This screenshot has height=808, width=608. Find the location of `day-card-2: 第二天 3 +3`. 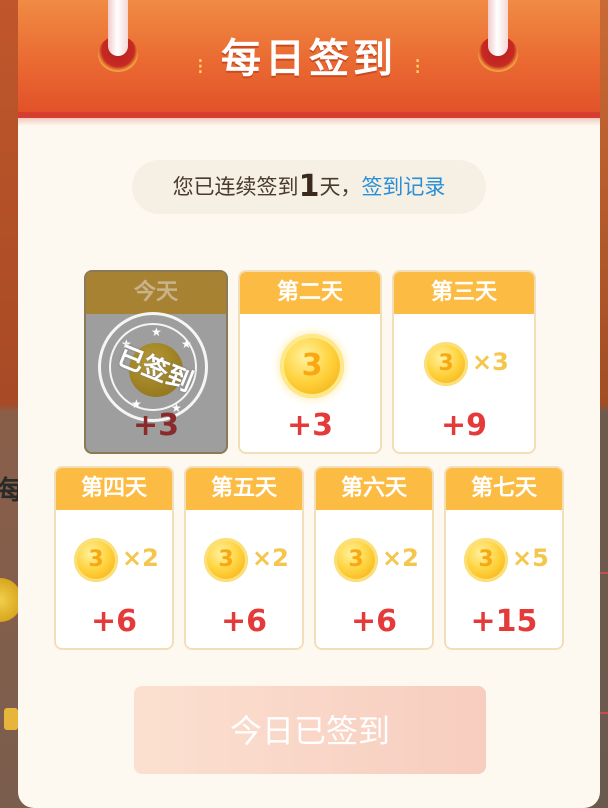

day-card-2: 第二天 3 +3 is located at coordinates (310, 362).